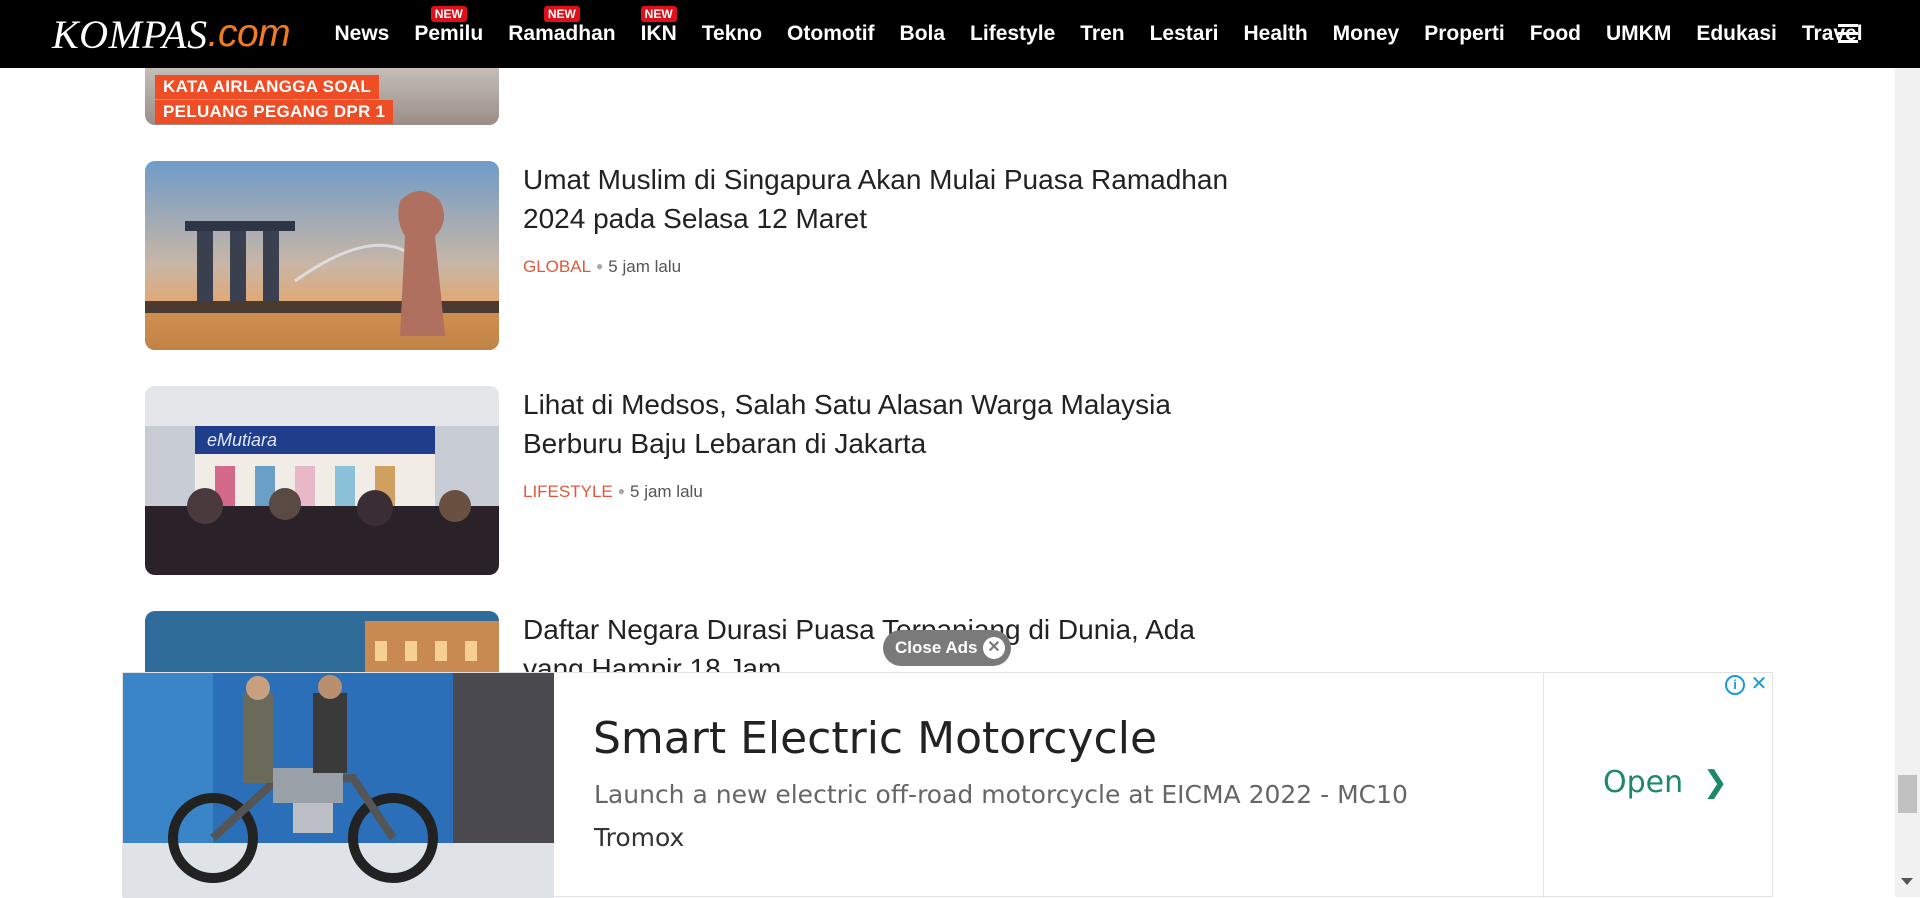  I want to click on nav-item-otomotif: Otomotif, so click(831, 34).